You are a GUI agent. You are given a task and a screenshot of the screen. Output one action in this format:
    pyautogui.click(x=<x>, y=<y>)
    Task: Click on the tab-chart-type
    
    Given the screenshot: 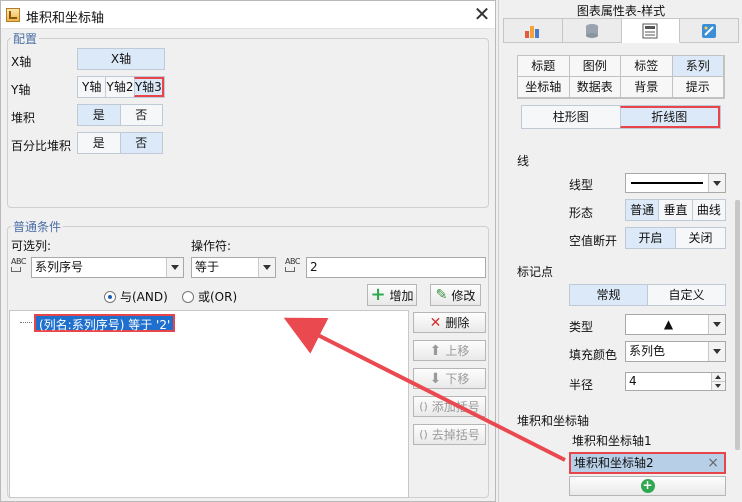 What is the action you would take?
    pyautogui.click(x=533, y=30)
    